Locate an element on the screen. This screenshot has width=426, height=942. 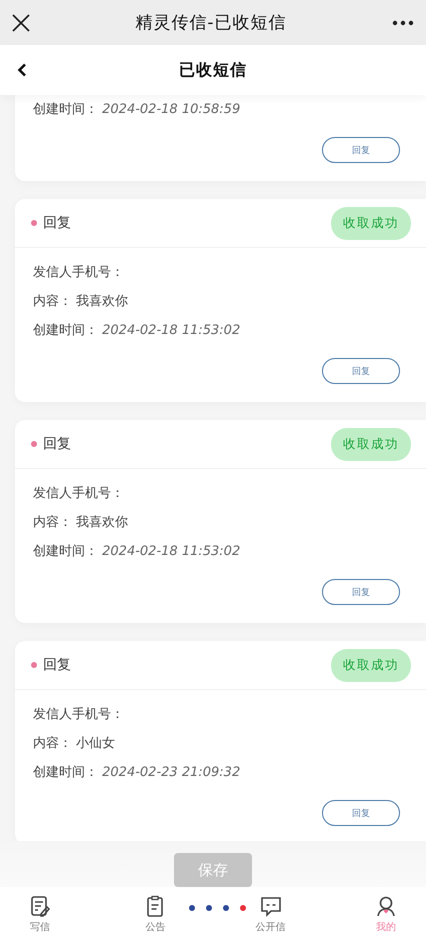
back-icon is located at coordinates (22, 70).